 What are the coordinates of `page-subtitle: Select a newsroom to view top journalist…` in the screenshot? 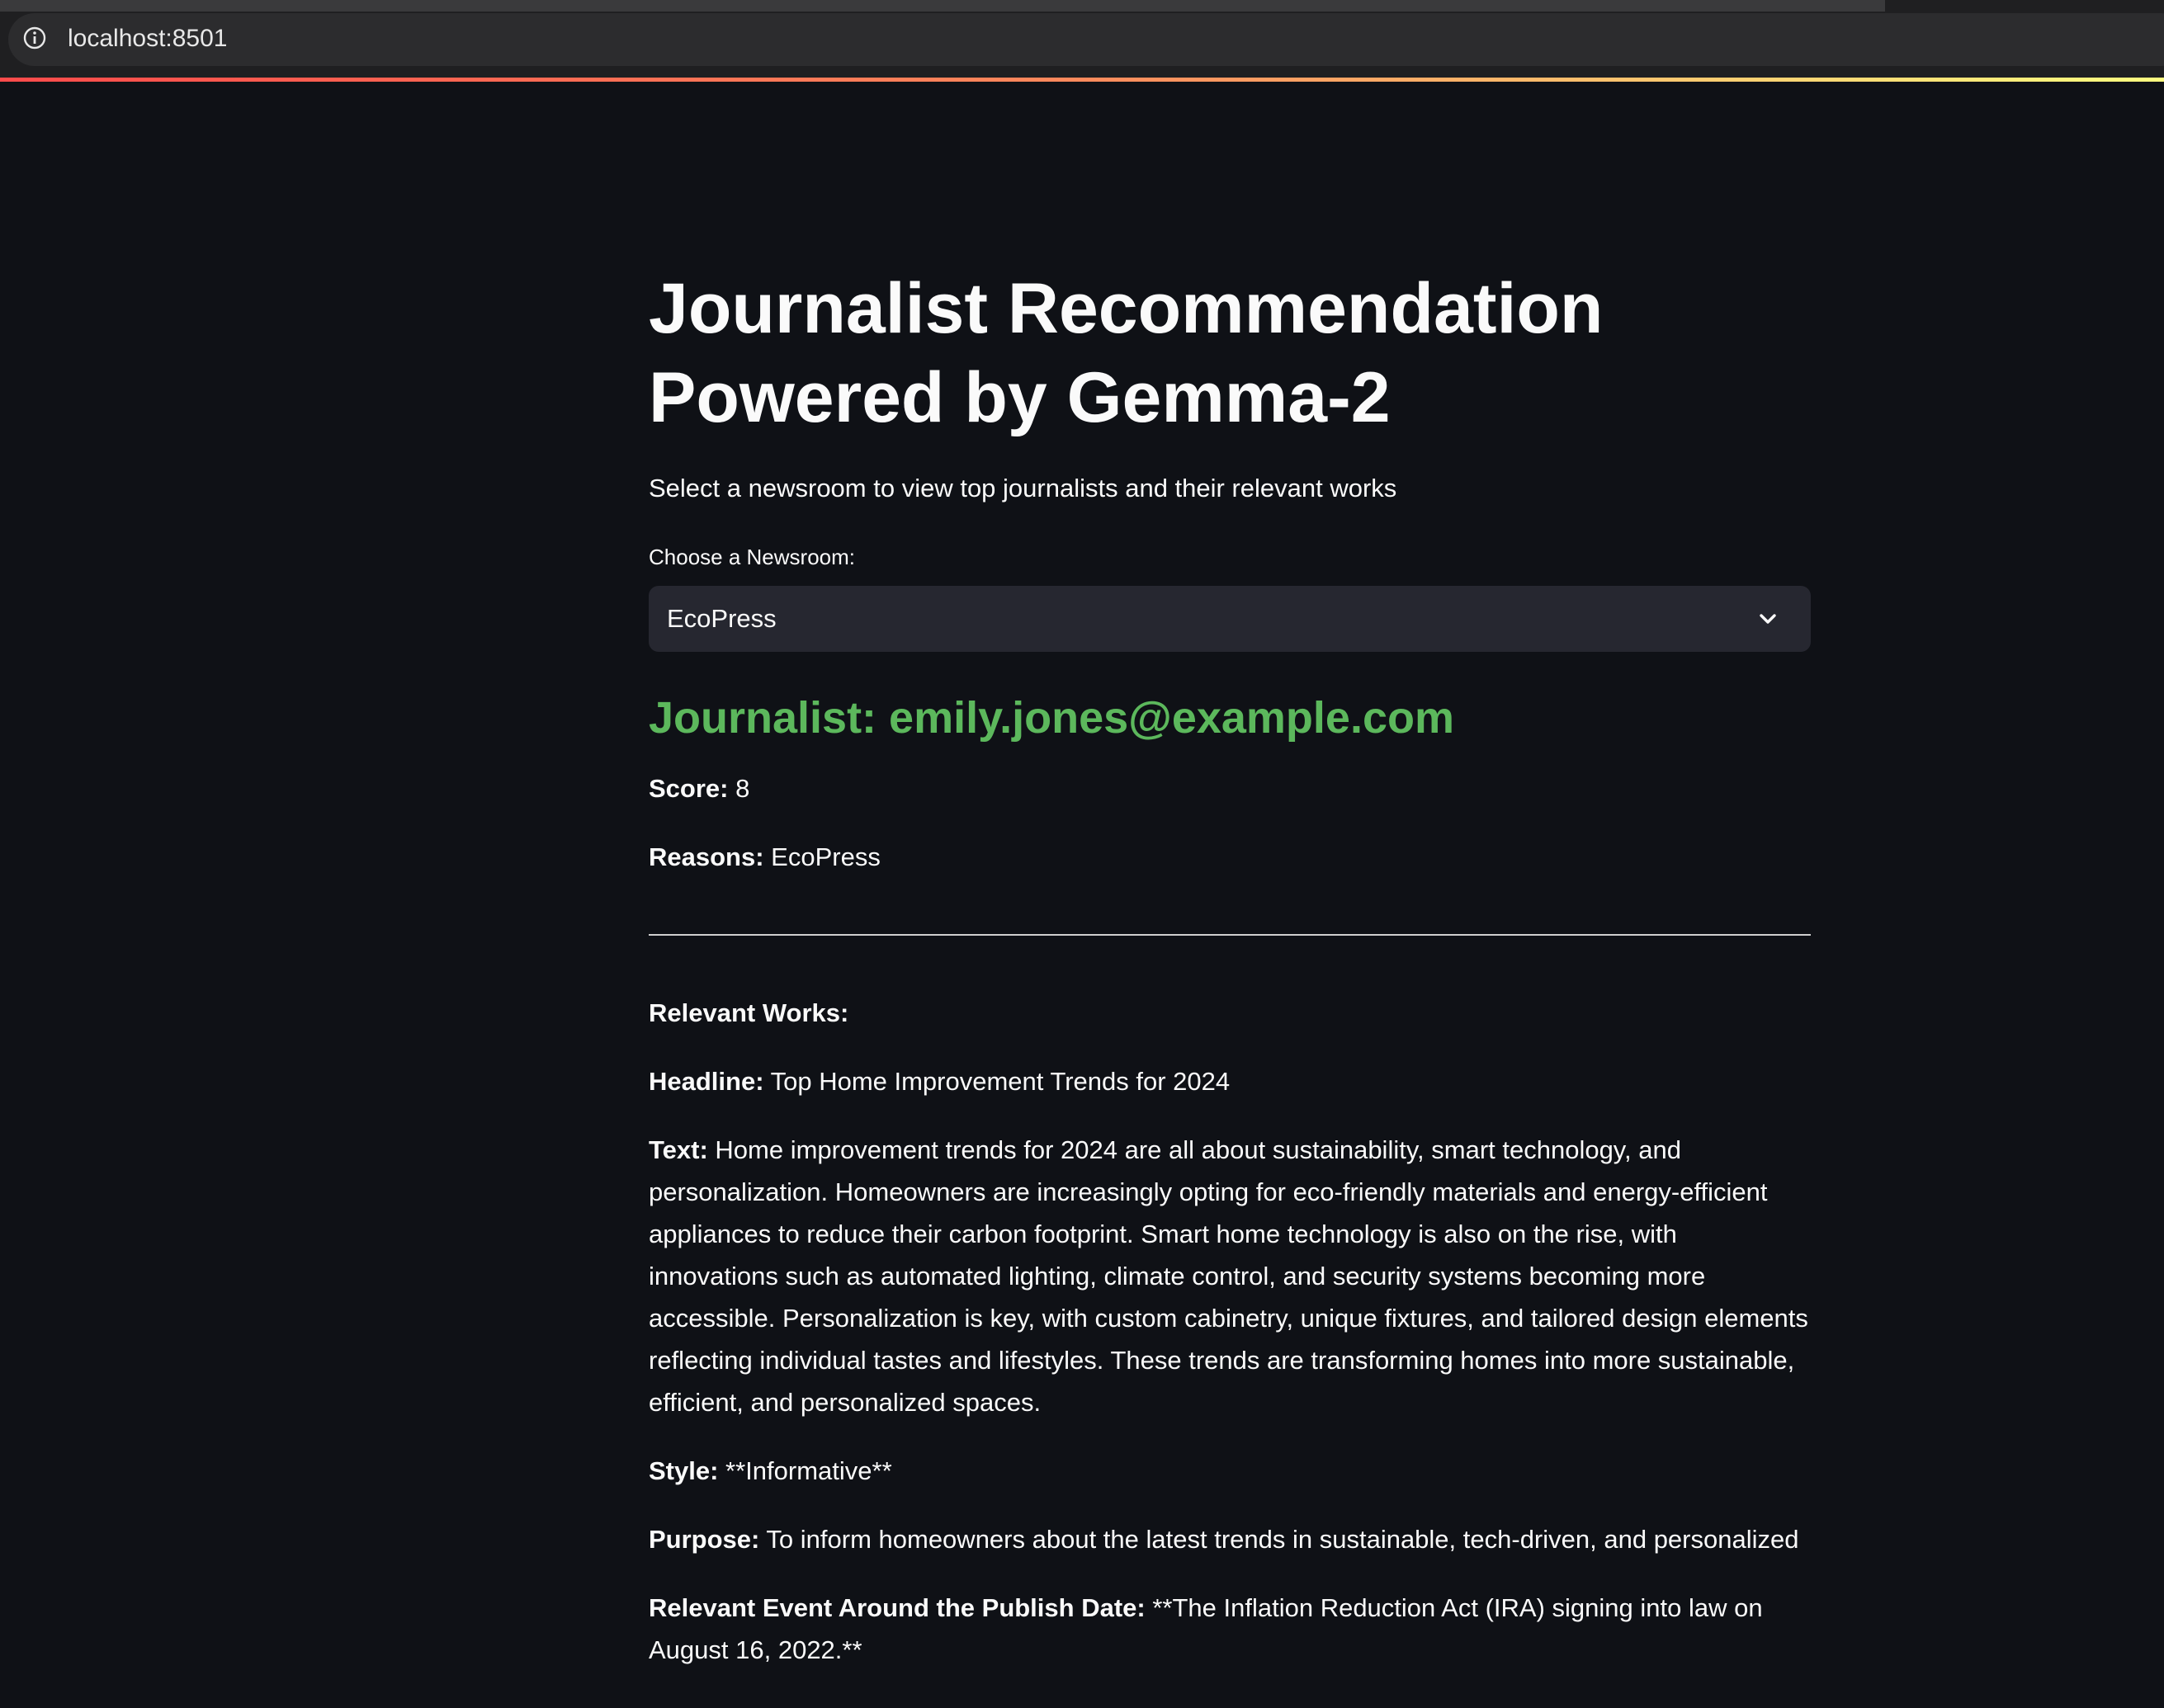 It's located at (1023, 488).